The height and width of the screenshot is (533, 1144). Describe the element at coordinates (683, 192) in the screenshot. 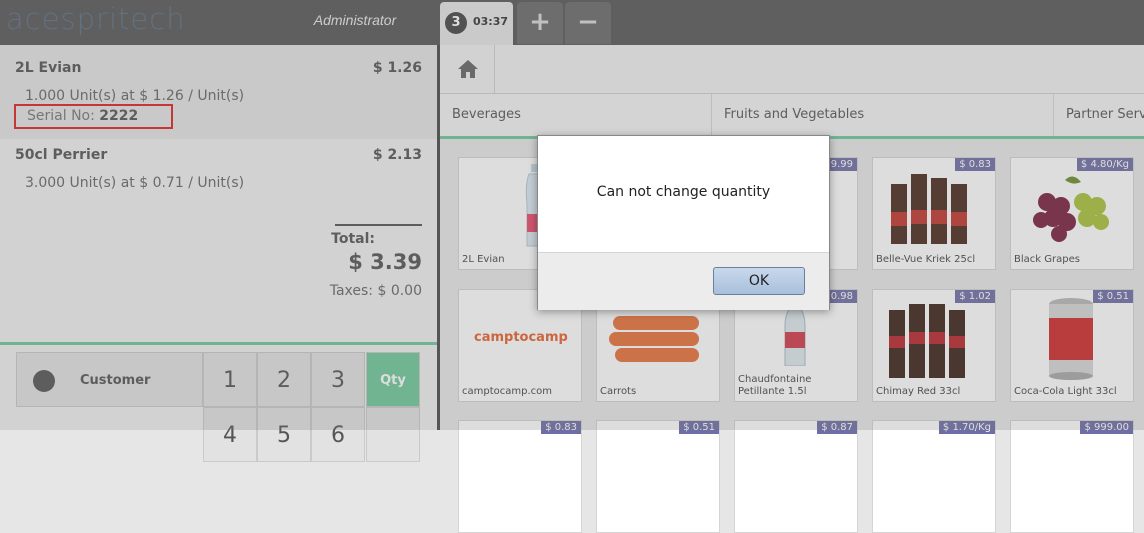

I see `dialog-message: Can not change quantity` at that location.